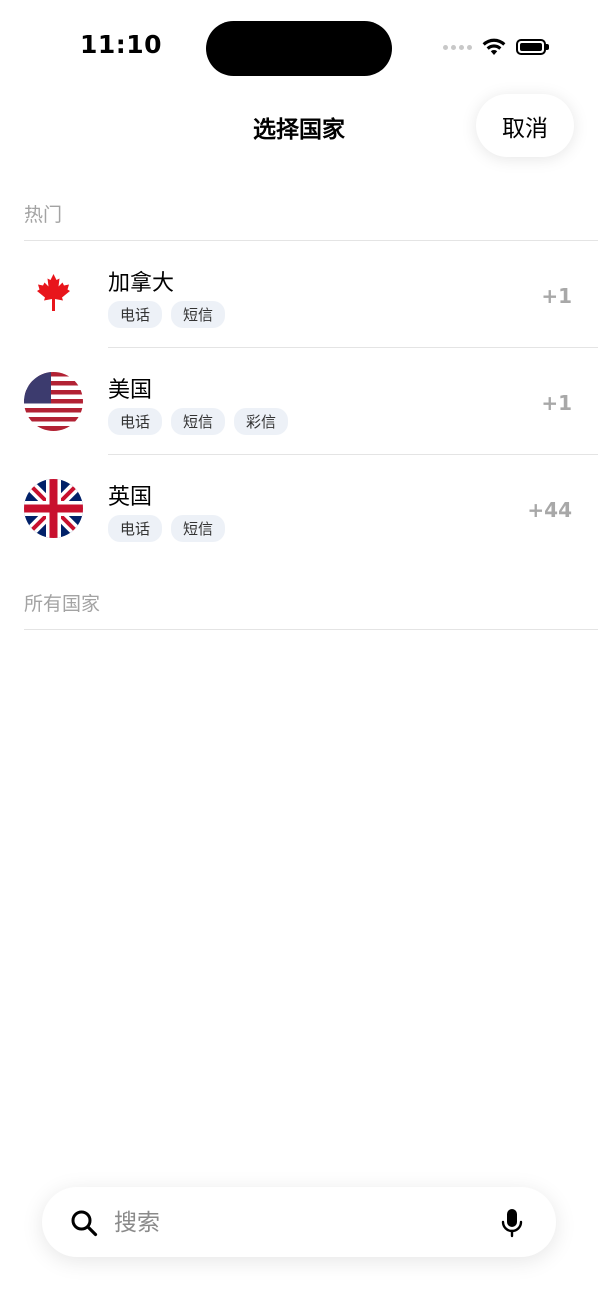  What do you see at coordinates (84, 1223) in the screenshot?
I see `search-icon` at bounding box center [84, 1223].